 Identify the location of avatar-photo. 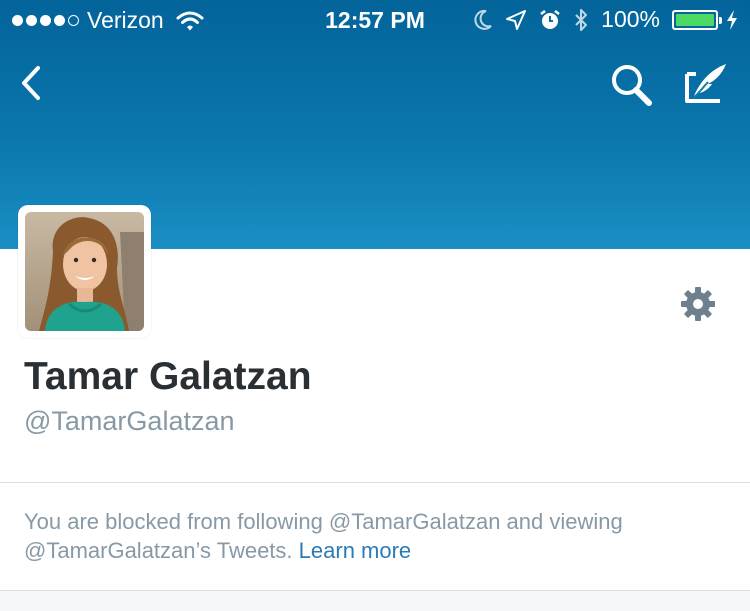
(84, 271).